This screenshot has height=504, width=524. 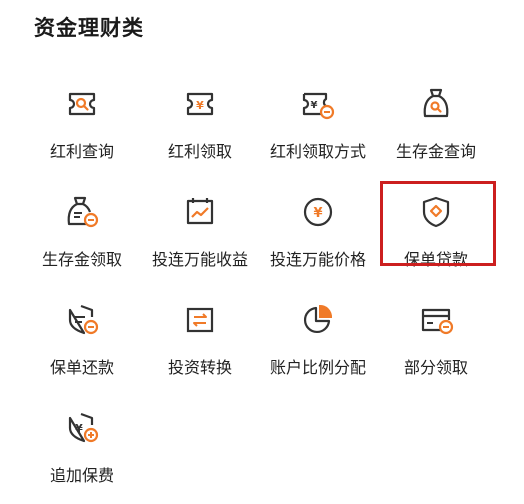 I want to click on menu-item-account-allocation: 账户比例分配, so click(x=318, y=348).